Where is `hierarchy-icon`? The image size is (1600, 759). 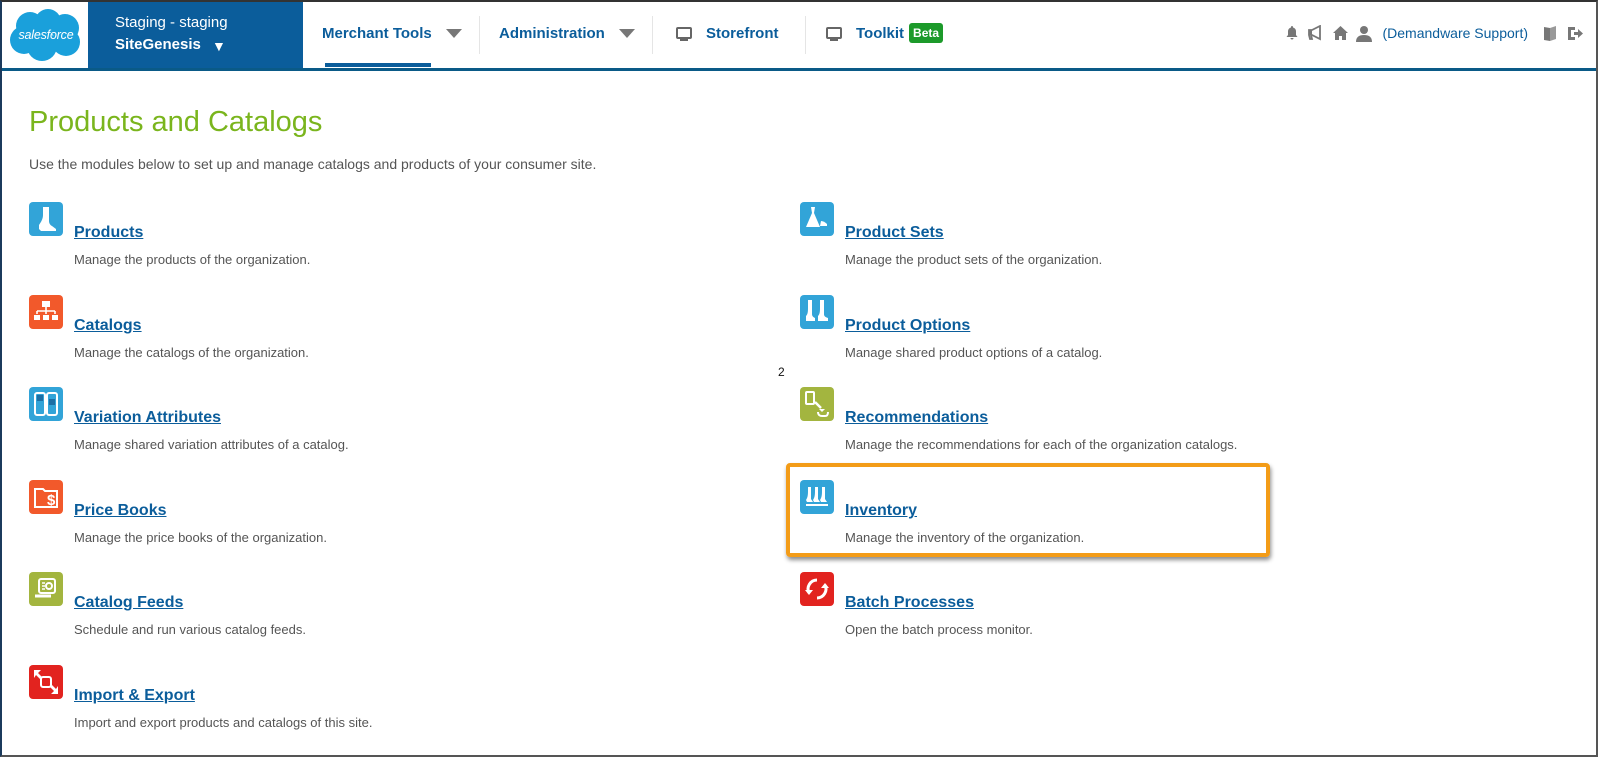
hierarchy-icon is located at coordinates (46, 312).